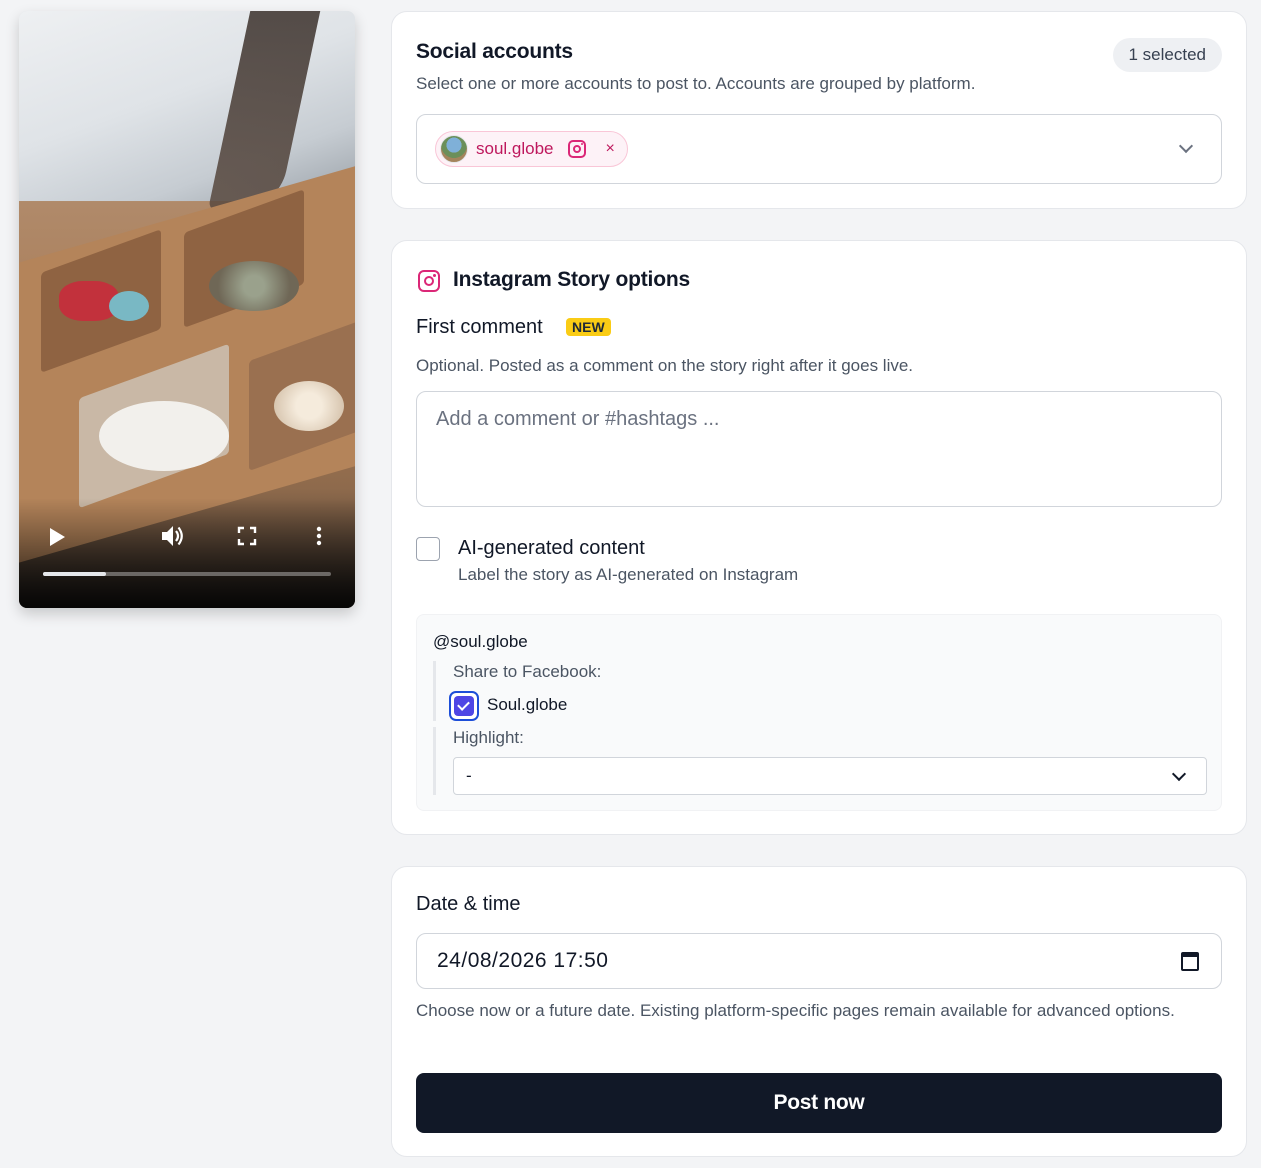 The height and width of the screenshot is (1168, 1261). What do you see at coordinates (488, 737) in the screenshot?
I see `highlight-label: Highlight:` at bounding box center [488, 737].